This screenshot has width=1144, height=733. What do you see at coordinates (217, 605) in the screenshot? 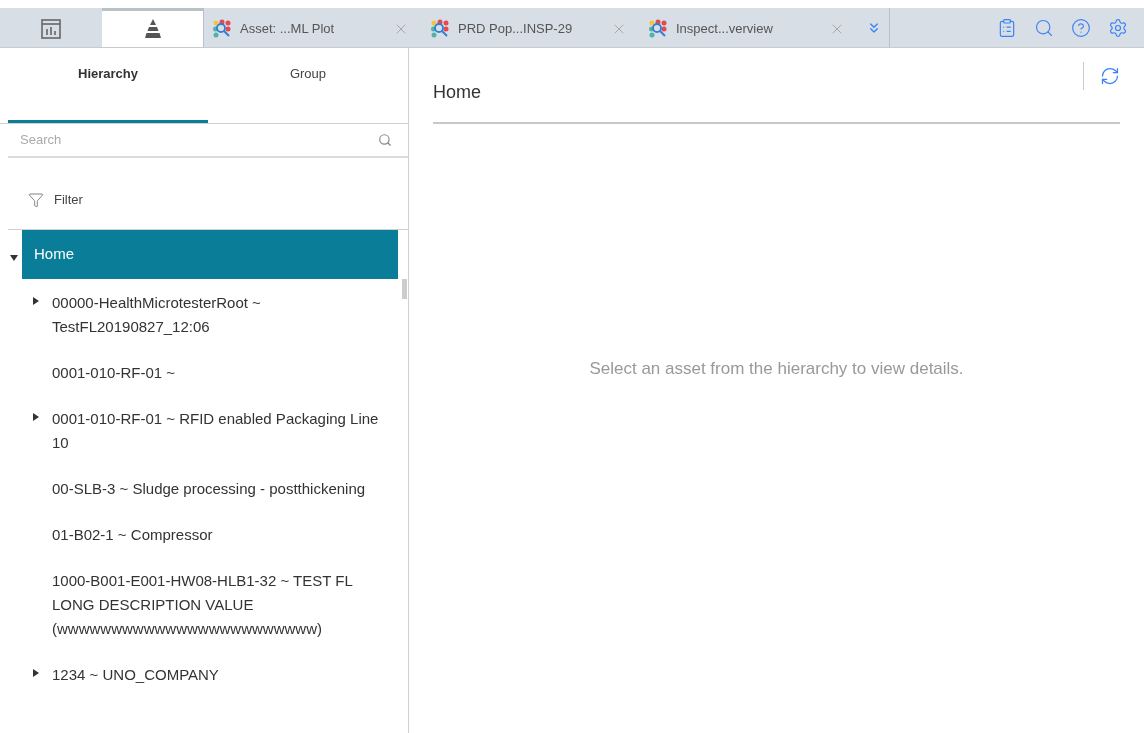
I see `tree-item: 1000-B001-E001-HW08-HLB1-32 ~ TEST FL LONG DESCRIPTION VALUE (wwwwwwwwwwwwwwwwwwwwwwww)` at bounding box center [217, 605].